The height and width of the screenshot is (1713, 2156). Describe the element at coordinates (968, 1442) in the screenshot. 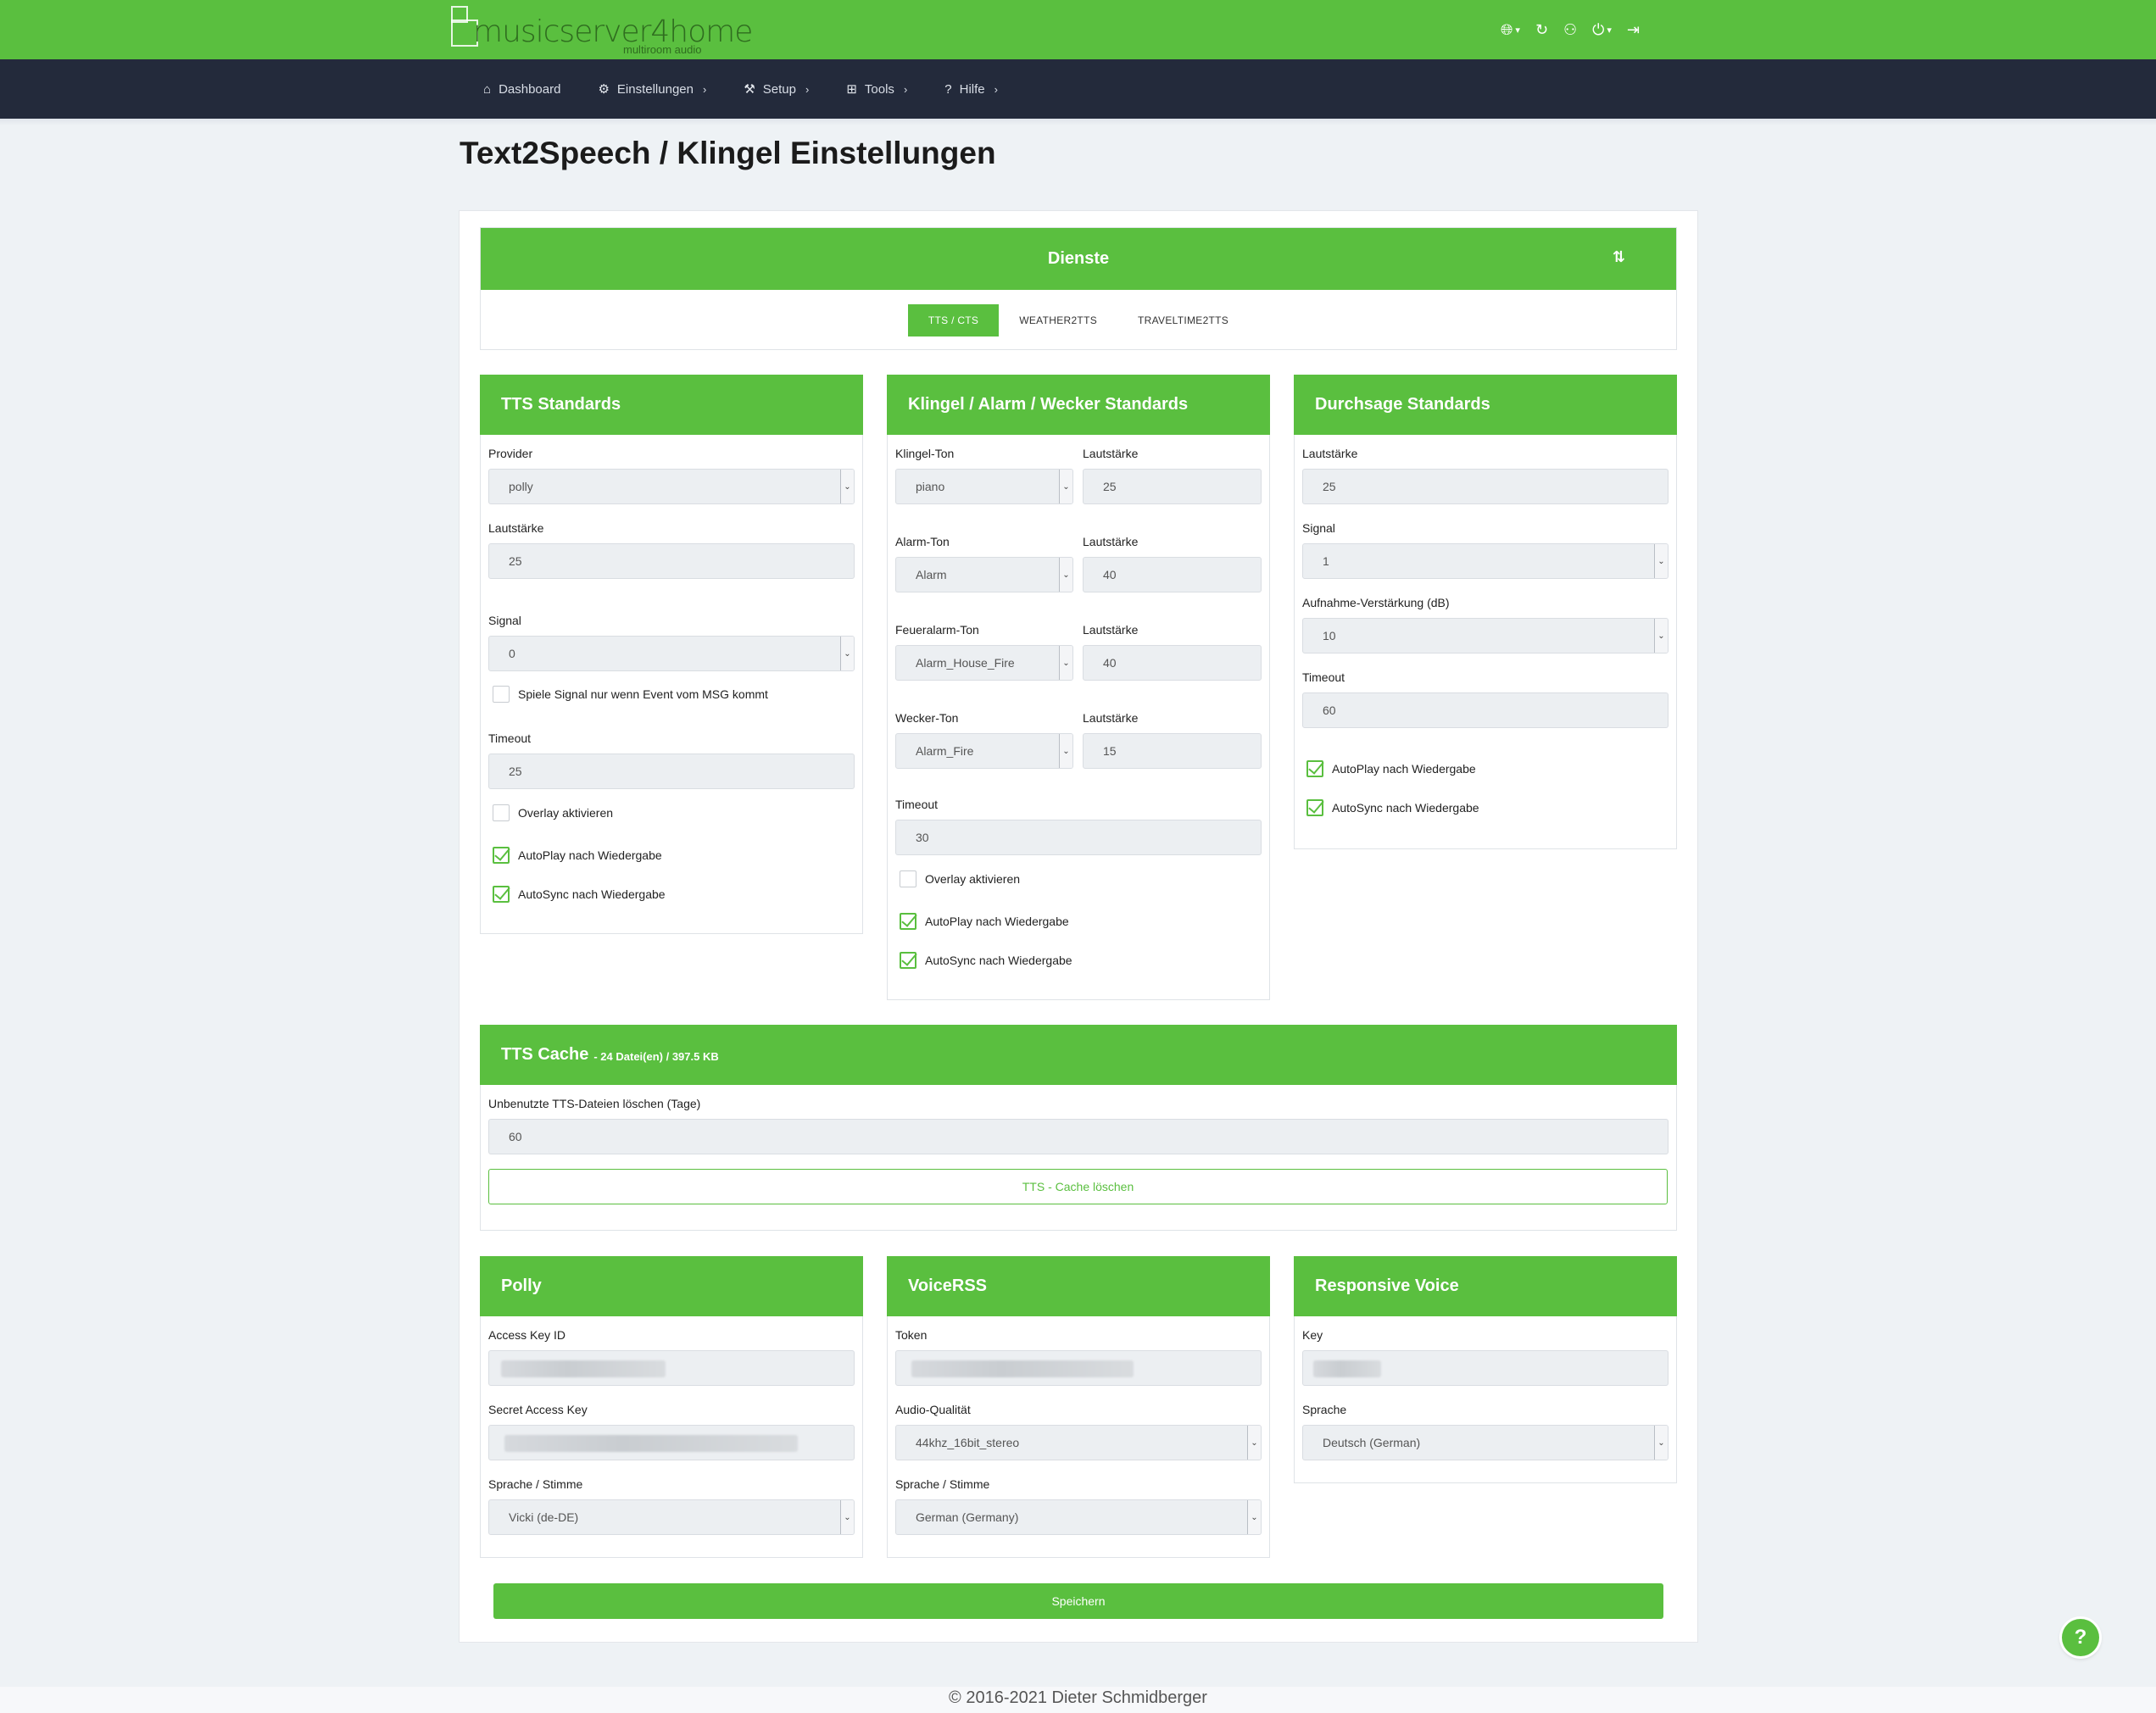

I see `audio-quality-value: 44khz_16bit_stereo` at that location.